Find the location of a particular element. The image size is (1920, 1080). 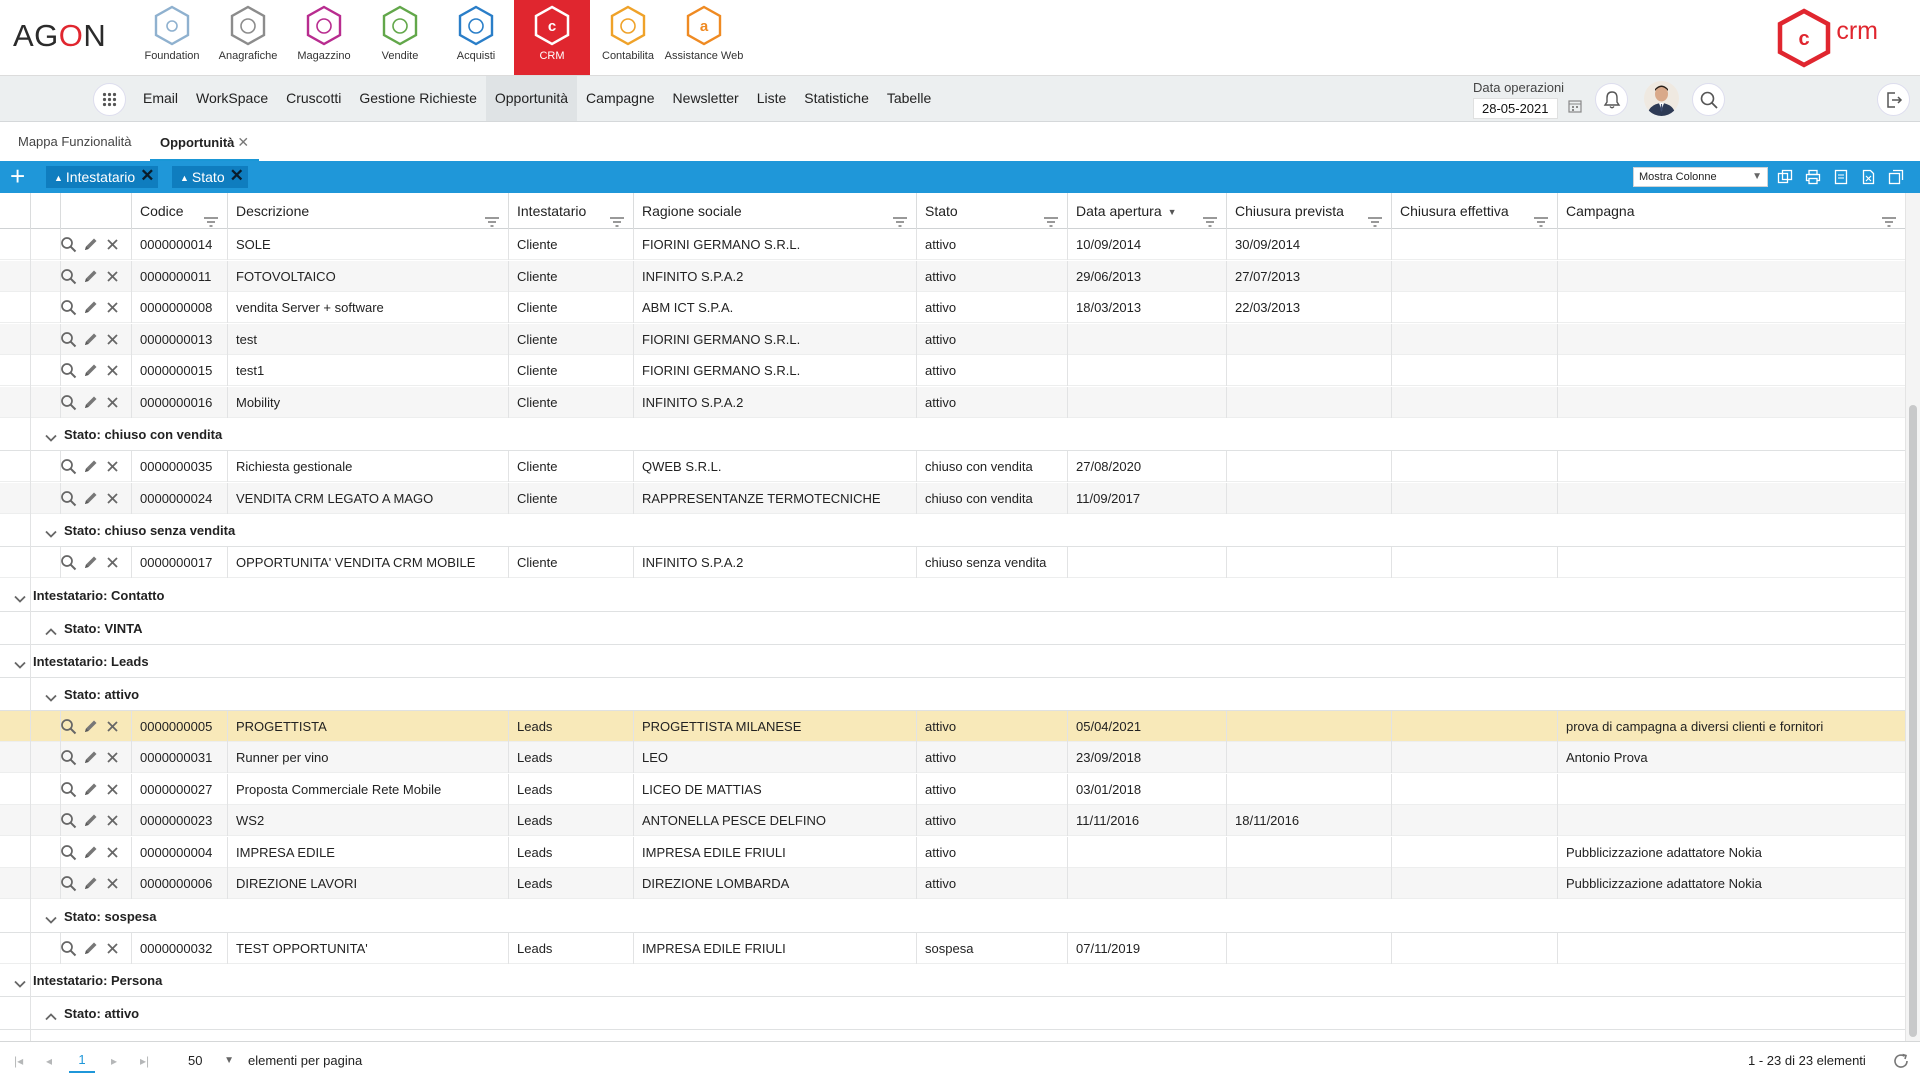

module-magazzino: Magazzino is located at coordinates (324, 37).